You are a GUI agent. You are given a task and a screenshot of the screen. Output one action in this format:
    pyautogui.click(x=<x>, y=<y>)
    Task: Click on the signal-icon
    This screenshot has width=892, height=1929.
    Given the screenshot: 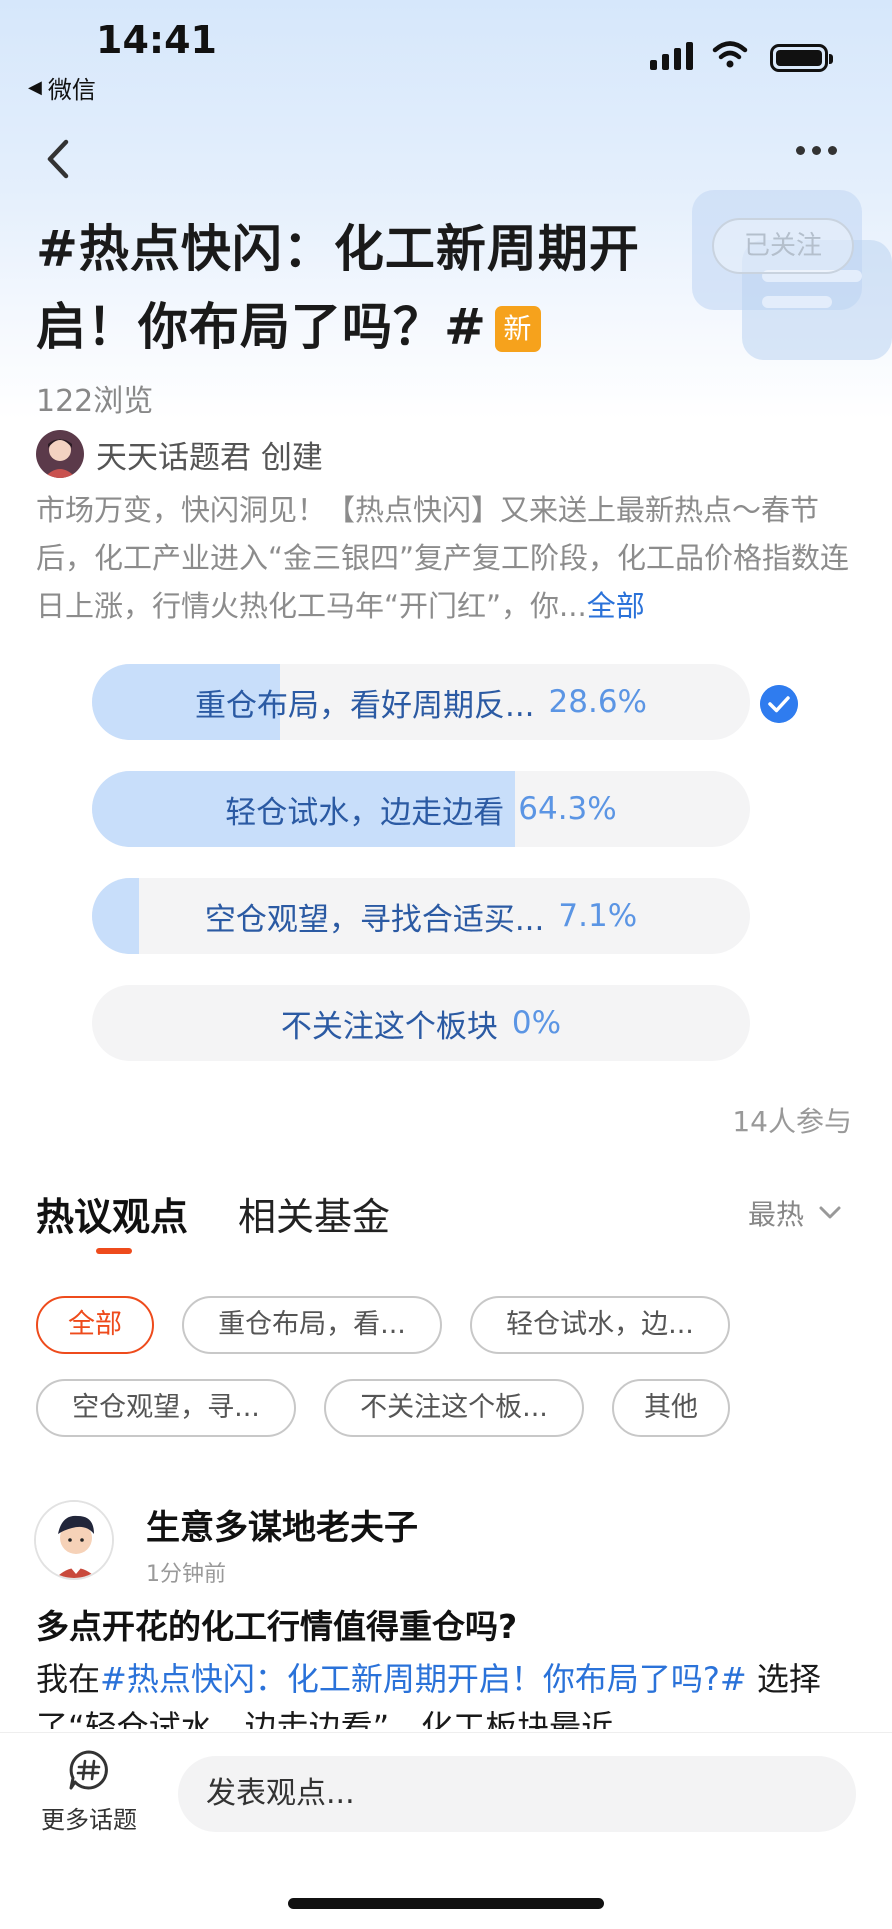 What is the action you would take?
    pyautogui.click(x=671, y=56)
    